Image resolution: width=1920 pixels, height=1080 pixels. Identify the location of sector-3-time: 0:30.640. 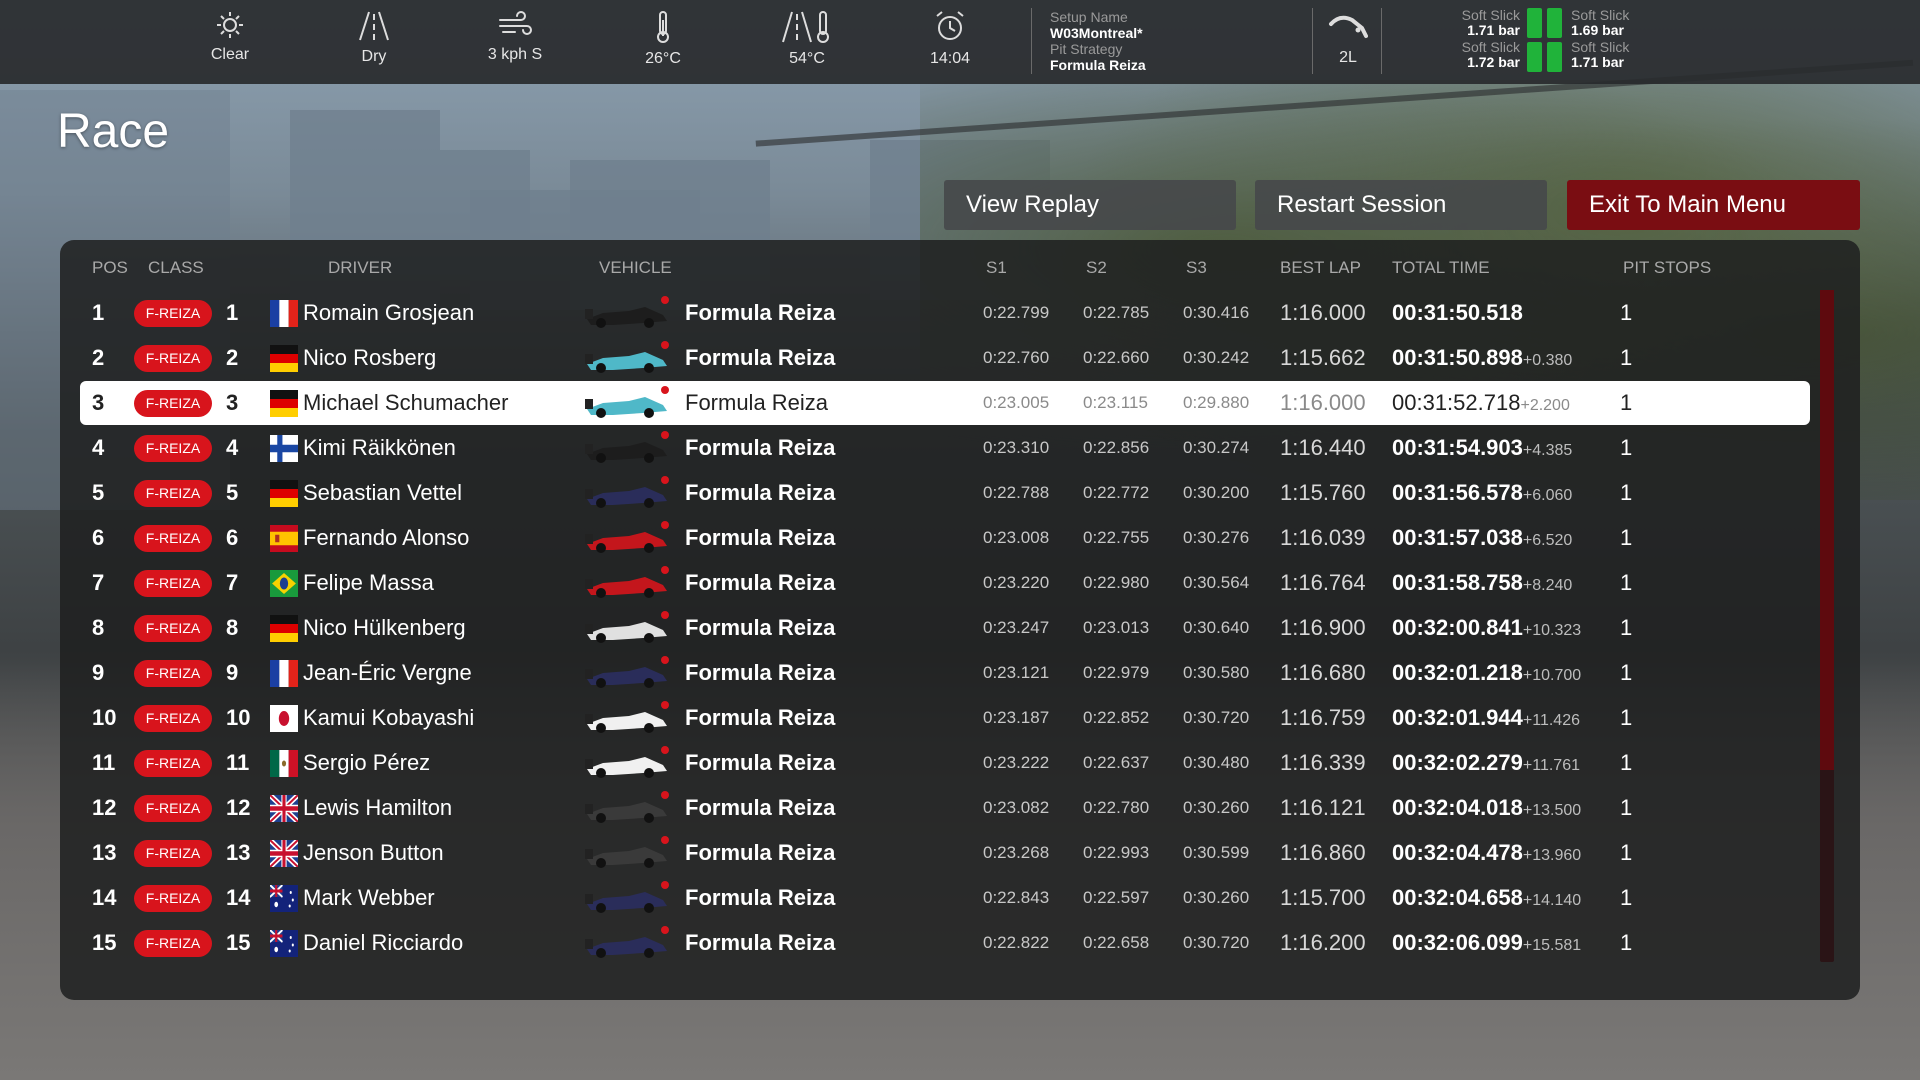
(1216, 627).